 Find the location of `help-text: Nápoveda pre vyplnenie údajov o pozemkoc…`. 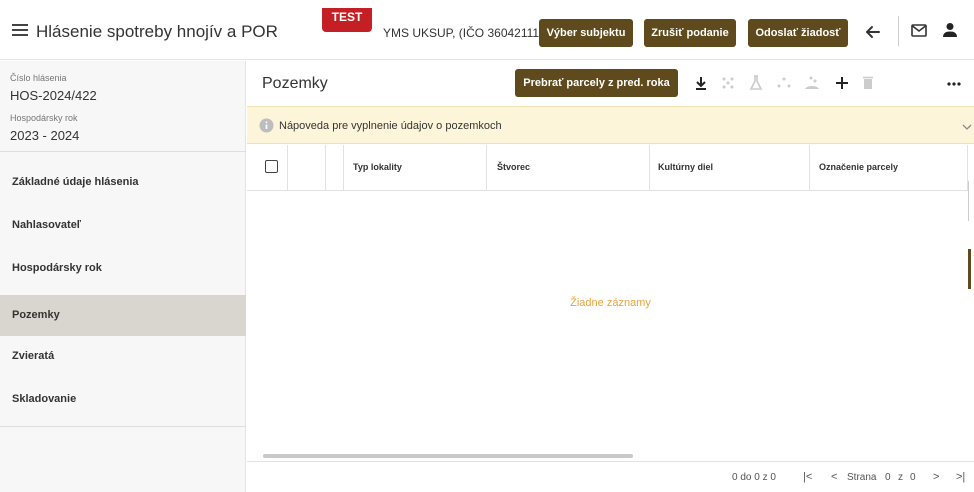

help-text: Nápoveda pre vyplnenie údajov o pozemkoc… is located at coordinates (390, 126).